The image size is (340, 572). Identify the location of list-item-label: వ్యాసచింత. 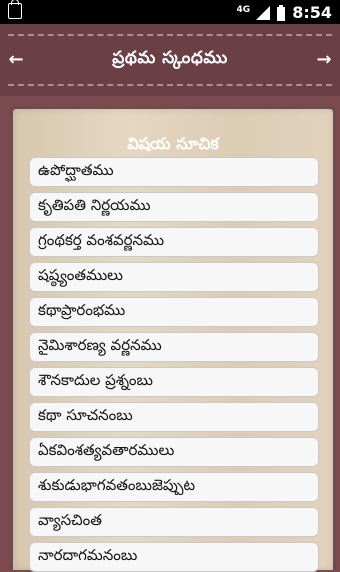
(70, 520).